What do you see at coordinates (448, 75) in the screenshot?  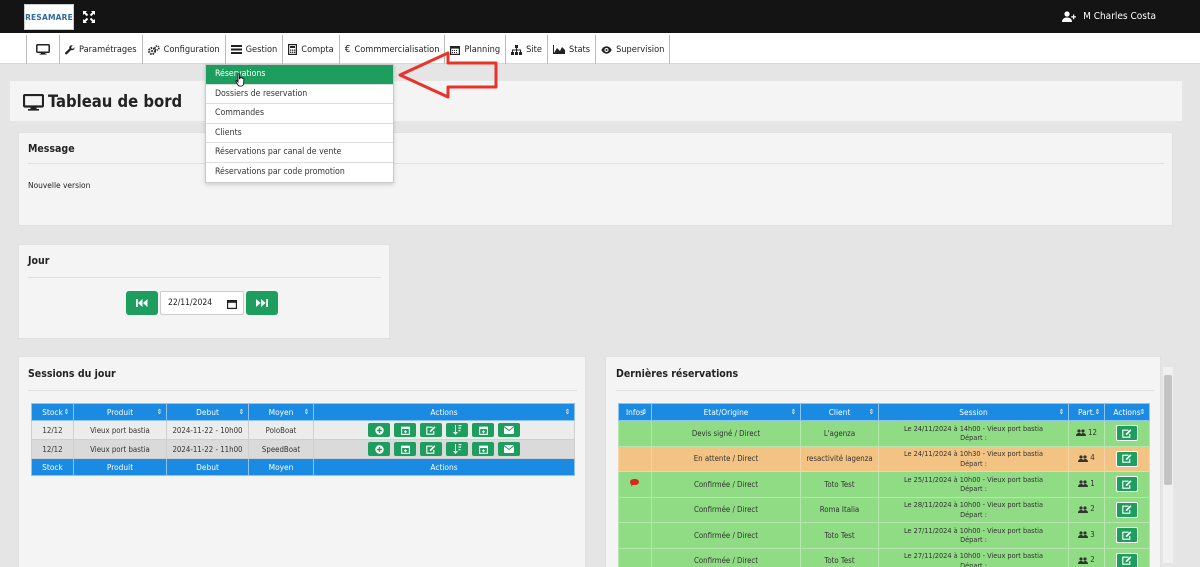 I see `annotation-arrow-icon` at bounding box center [448, 75].